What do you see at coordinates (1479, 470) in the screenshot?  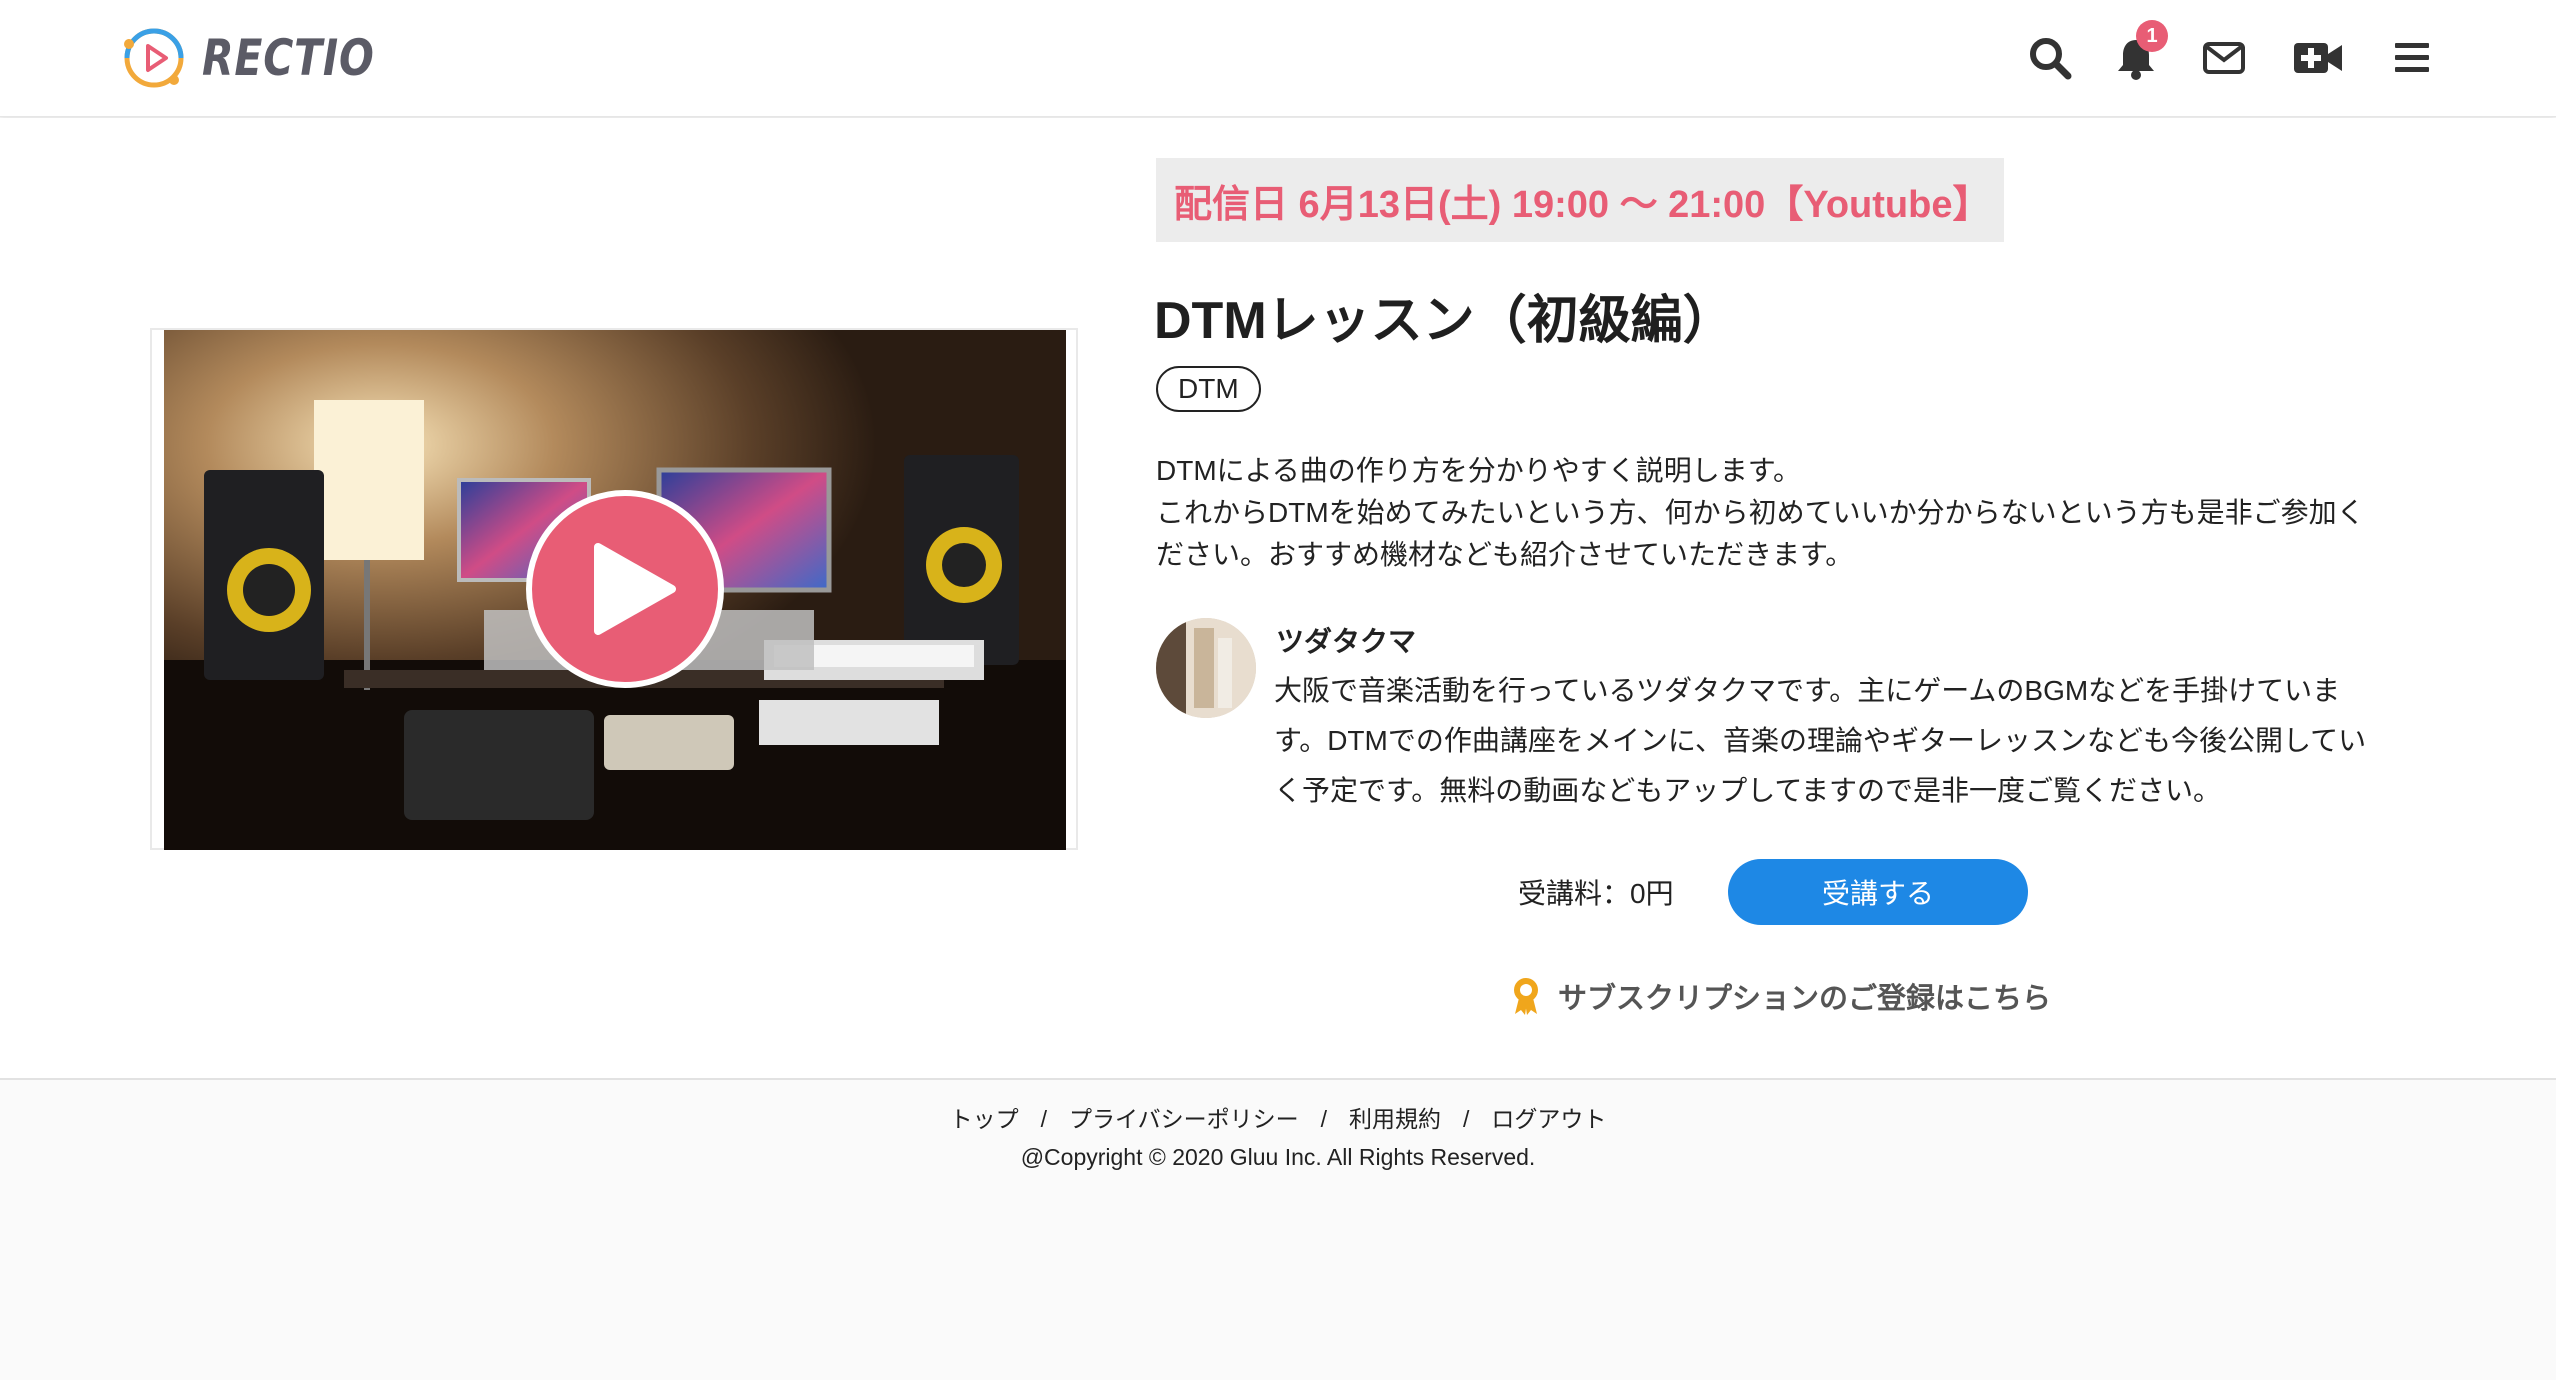 I see `description-line-1: DTMによる曲の作り方を分かりやすく説明します。` at bounding box center [1479, 470].